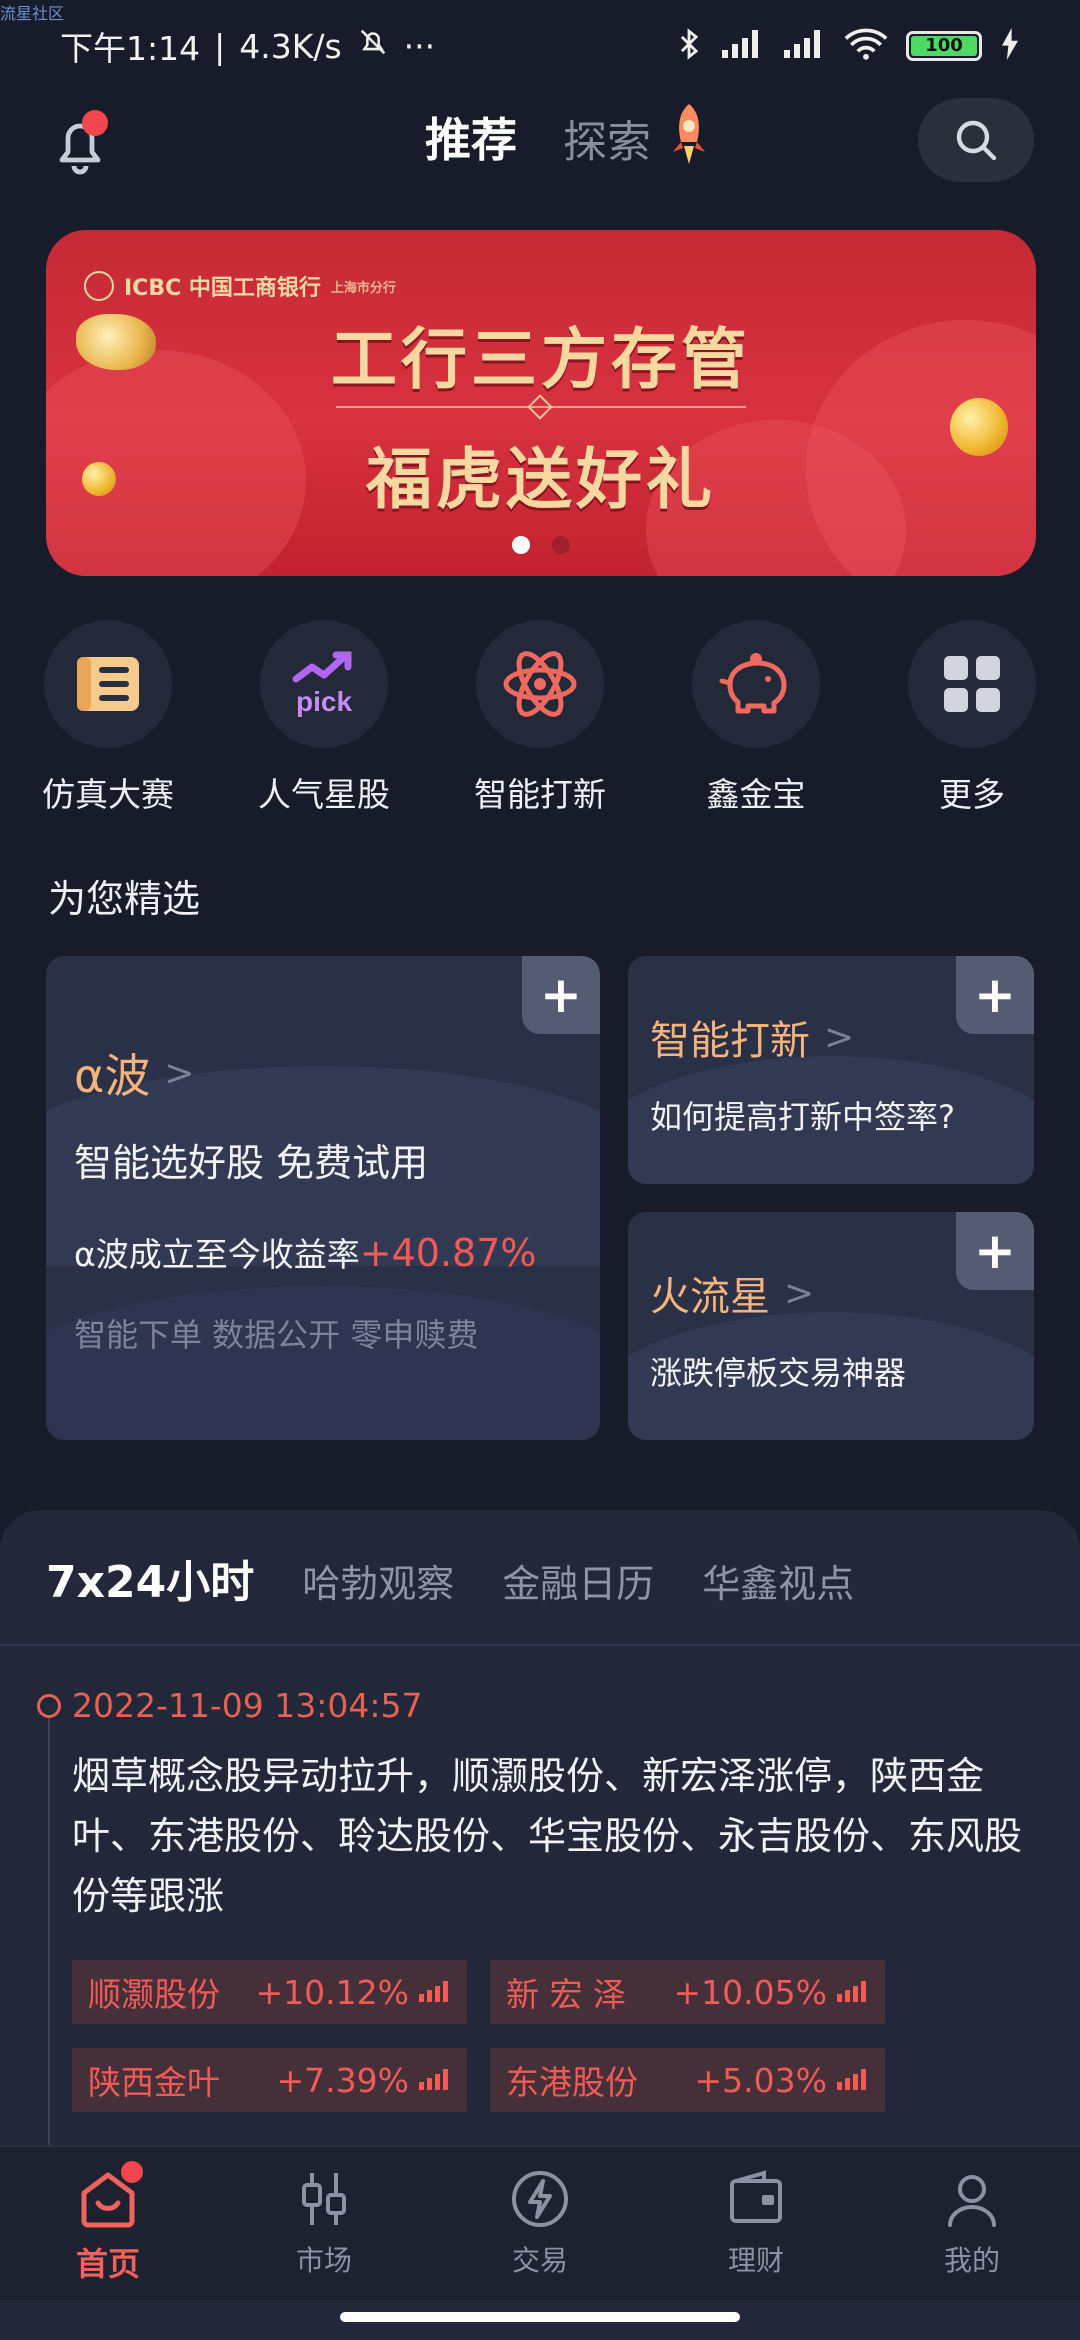 This screenshot has width=1080, height=2340. Describe the element at coordinates (778, 1580) in the screenshot. I see `tab-viewpoint: 华鑫视点` at that location.